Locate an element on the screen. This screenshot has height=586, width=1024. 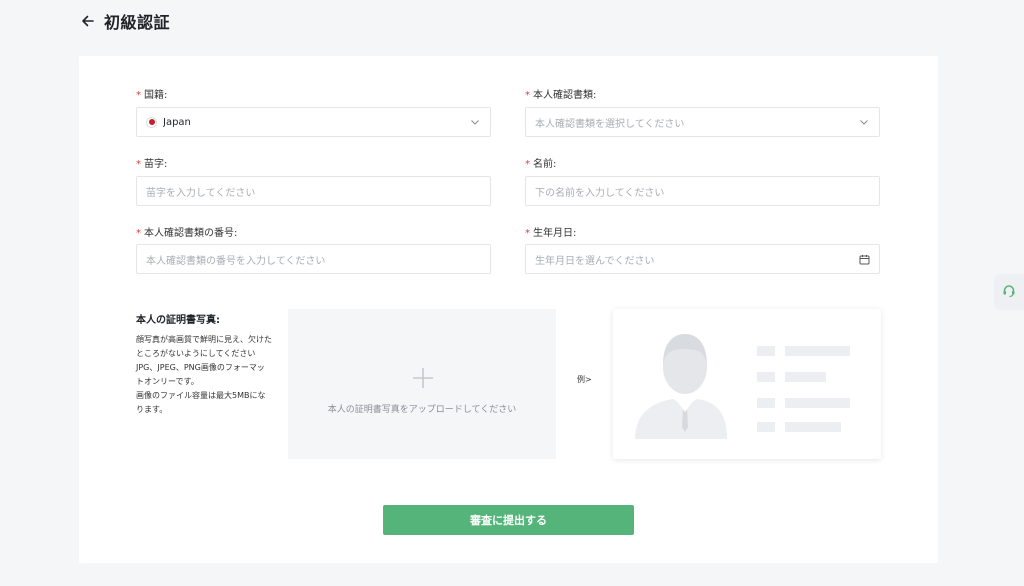
id-type-placeholder: 本人確認書類を選択してください is located at coordinates (610, 124).